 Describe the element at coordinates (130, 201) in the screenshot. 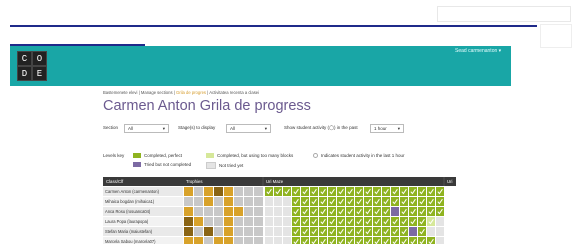

I see `student-name: Mihaica bogdan (mihaica1)` at that location.